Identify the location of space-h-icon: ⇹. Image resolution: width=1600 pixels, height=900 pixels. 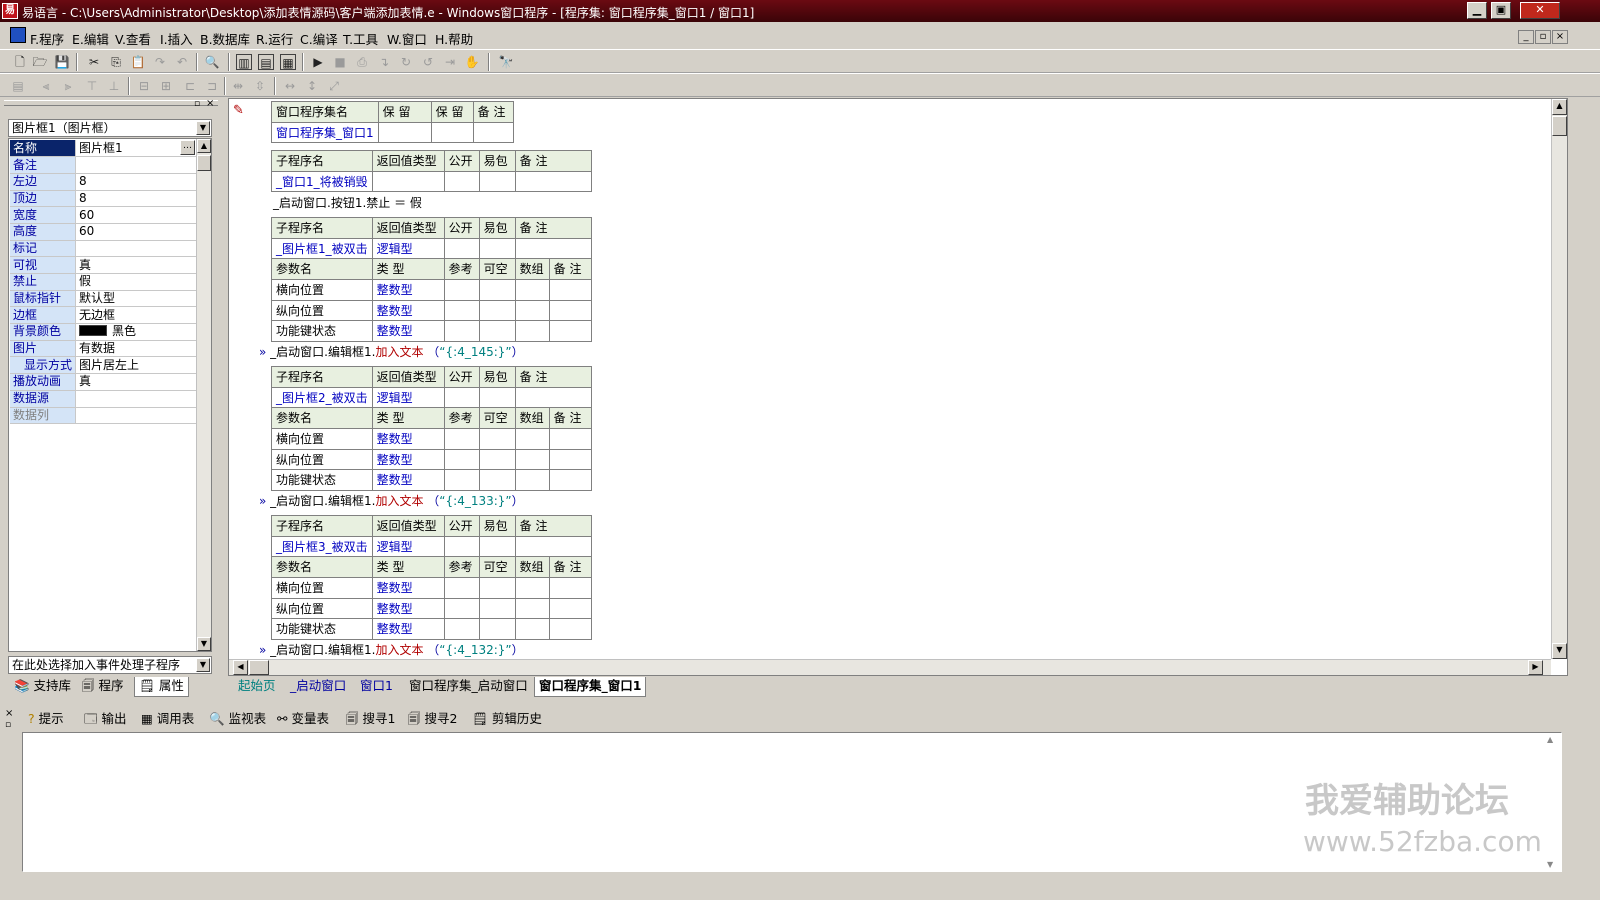
(238, 86).